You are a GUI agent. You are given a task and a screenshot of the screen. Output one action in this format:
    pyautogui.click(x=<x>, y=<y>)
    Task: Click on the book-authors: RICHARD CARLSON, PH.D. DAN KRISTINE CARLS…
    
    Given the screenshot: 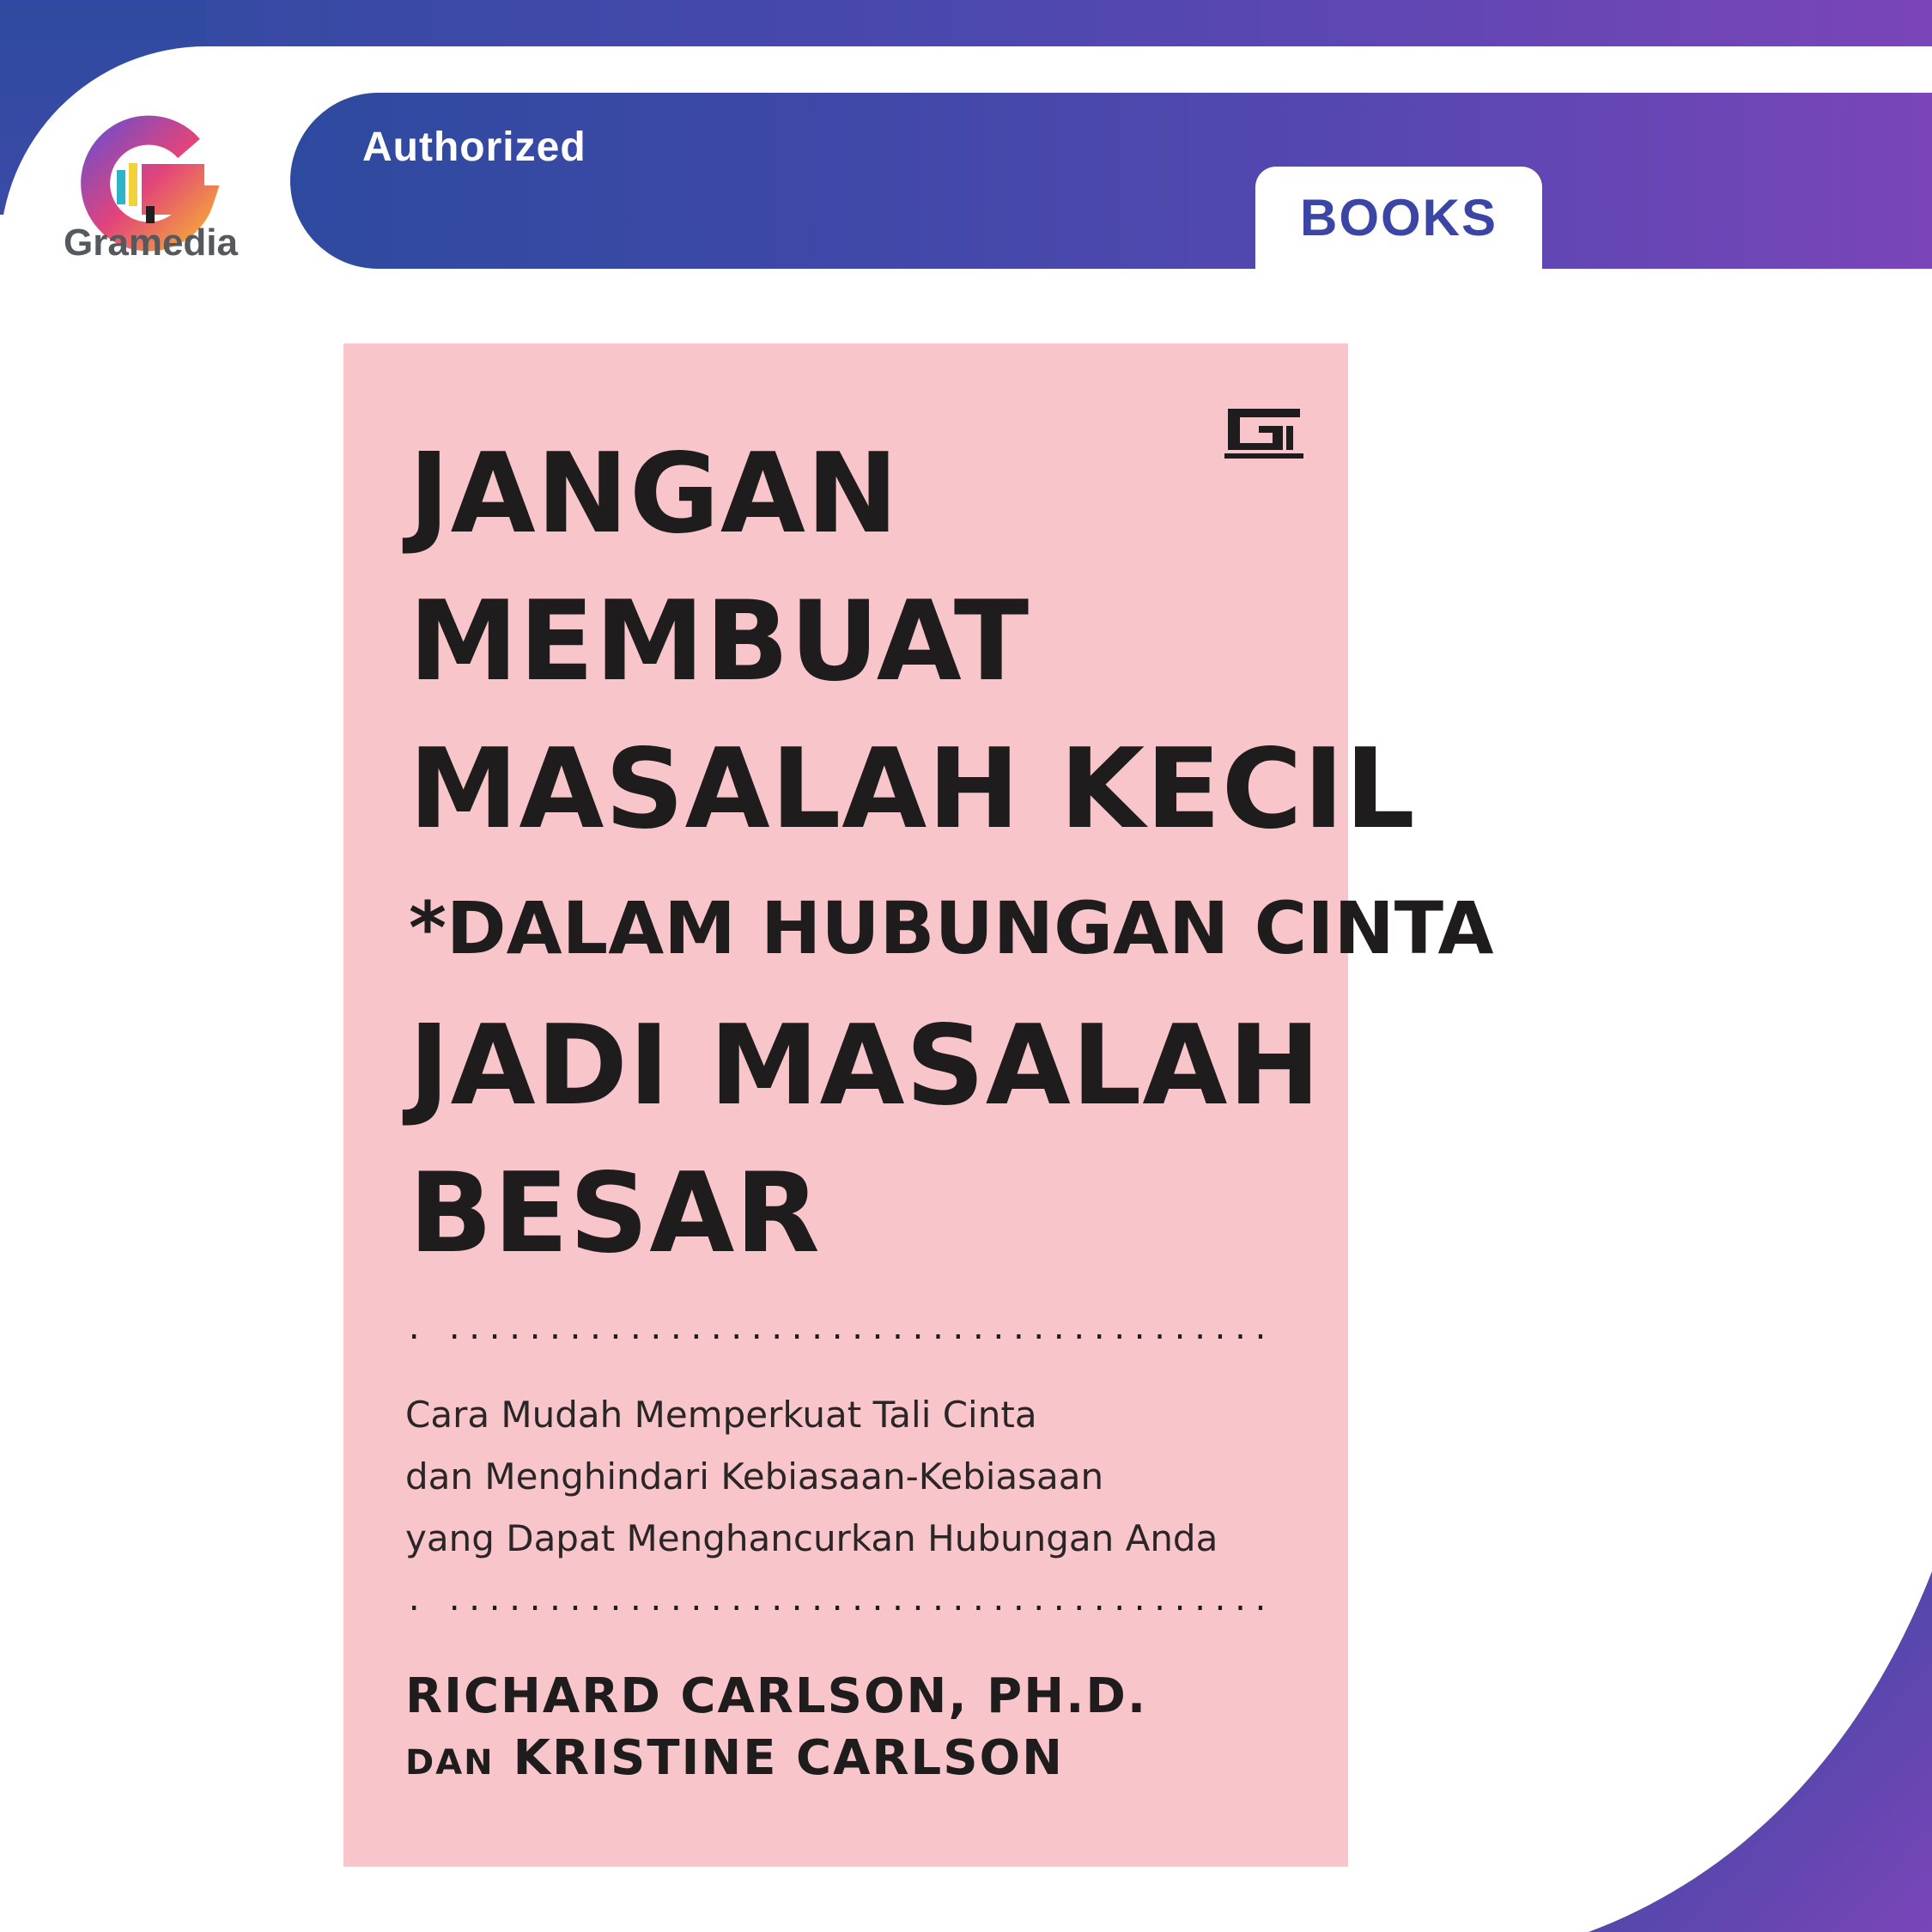 What is the action you would take?
    pyautogui.click(x=776, y=1730)
    